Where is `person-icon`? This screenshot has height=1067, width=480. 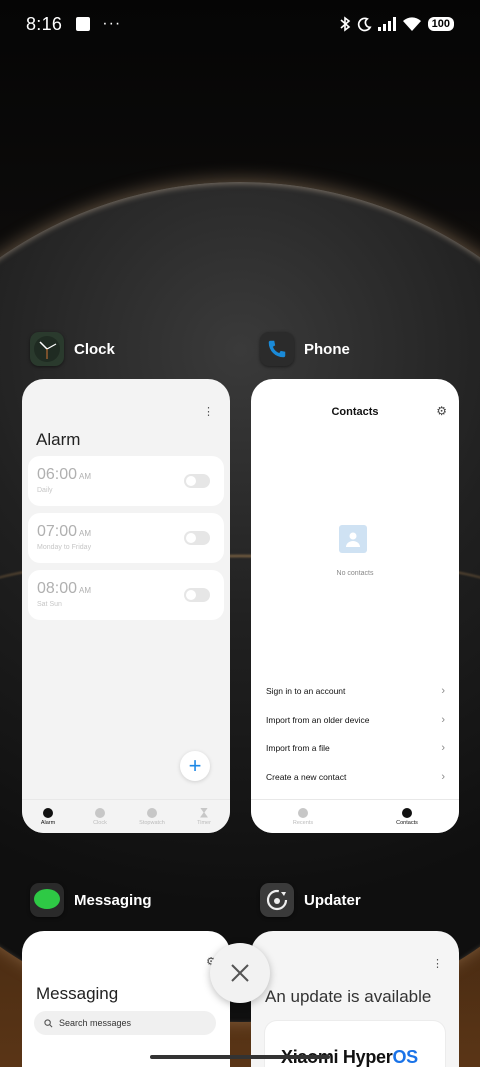 person-icon is located at coordinates (407, 812).